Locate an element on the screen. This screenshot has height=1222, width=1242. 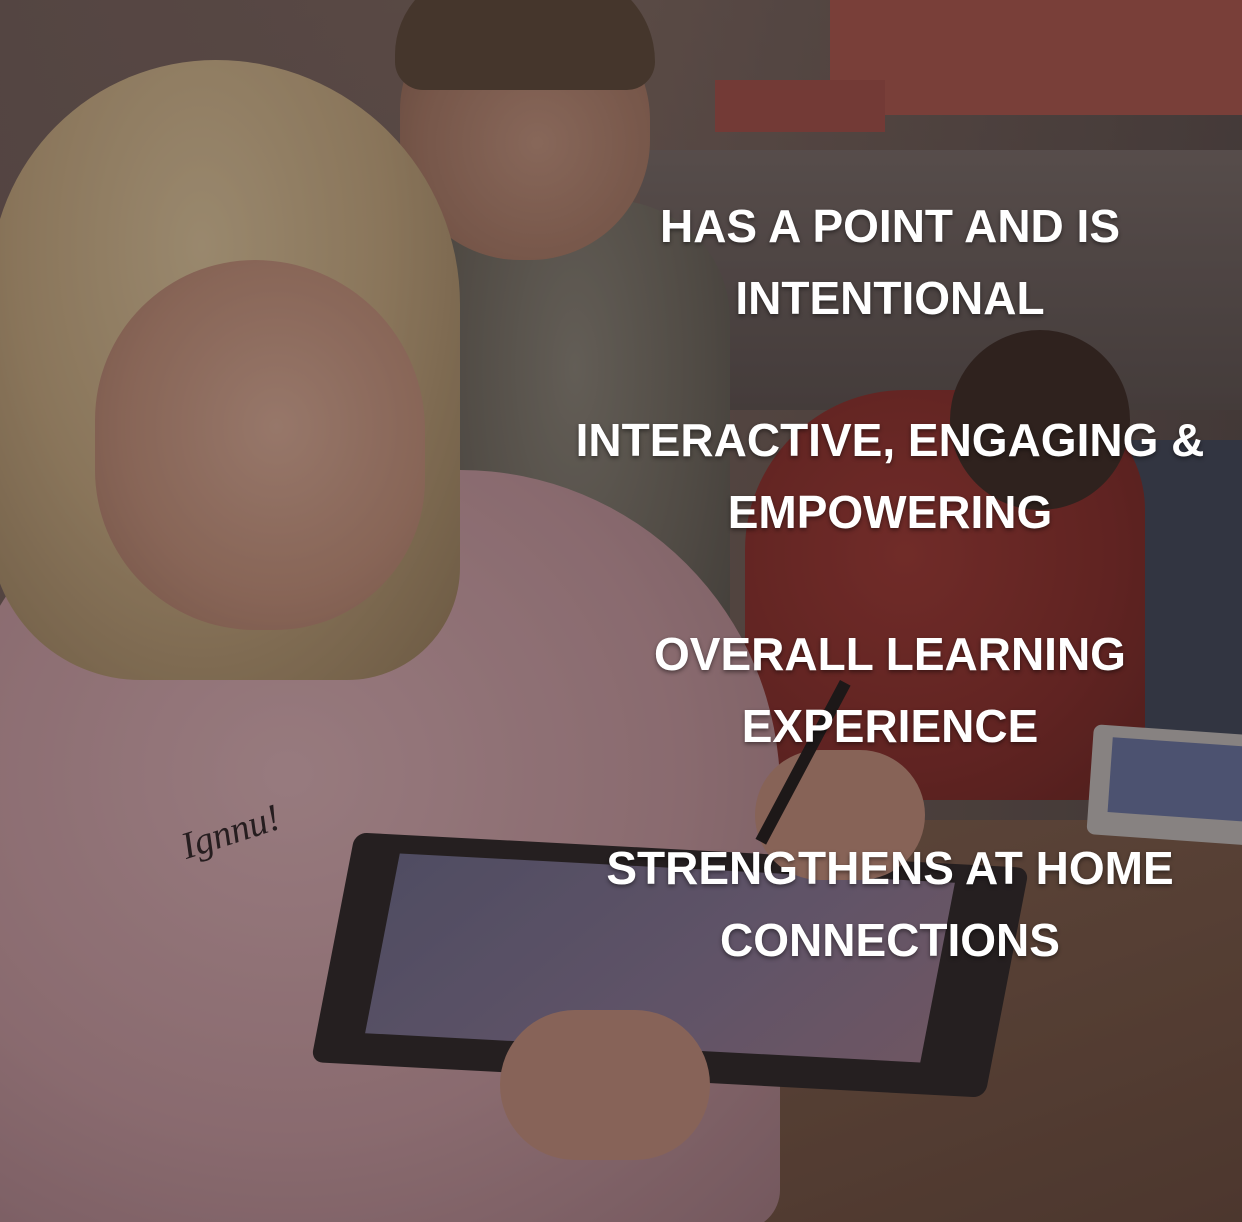
point-line: INTERACTIVE, ENGAGING & is located at coordinates (890, 440).